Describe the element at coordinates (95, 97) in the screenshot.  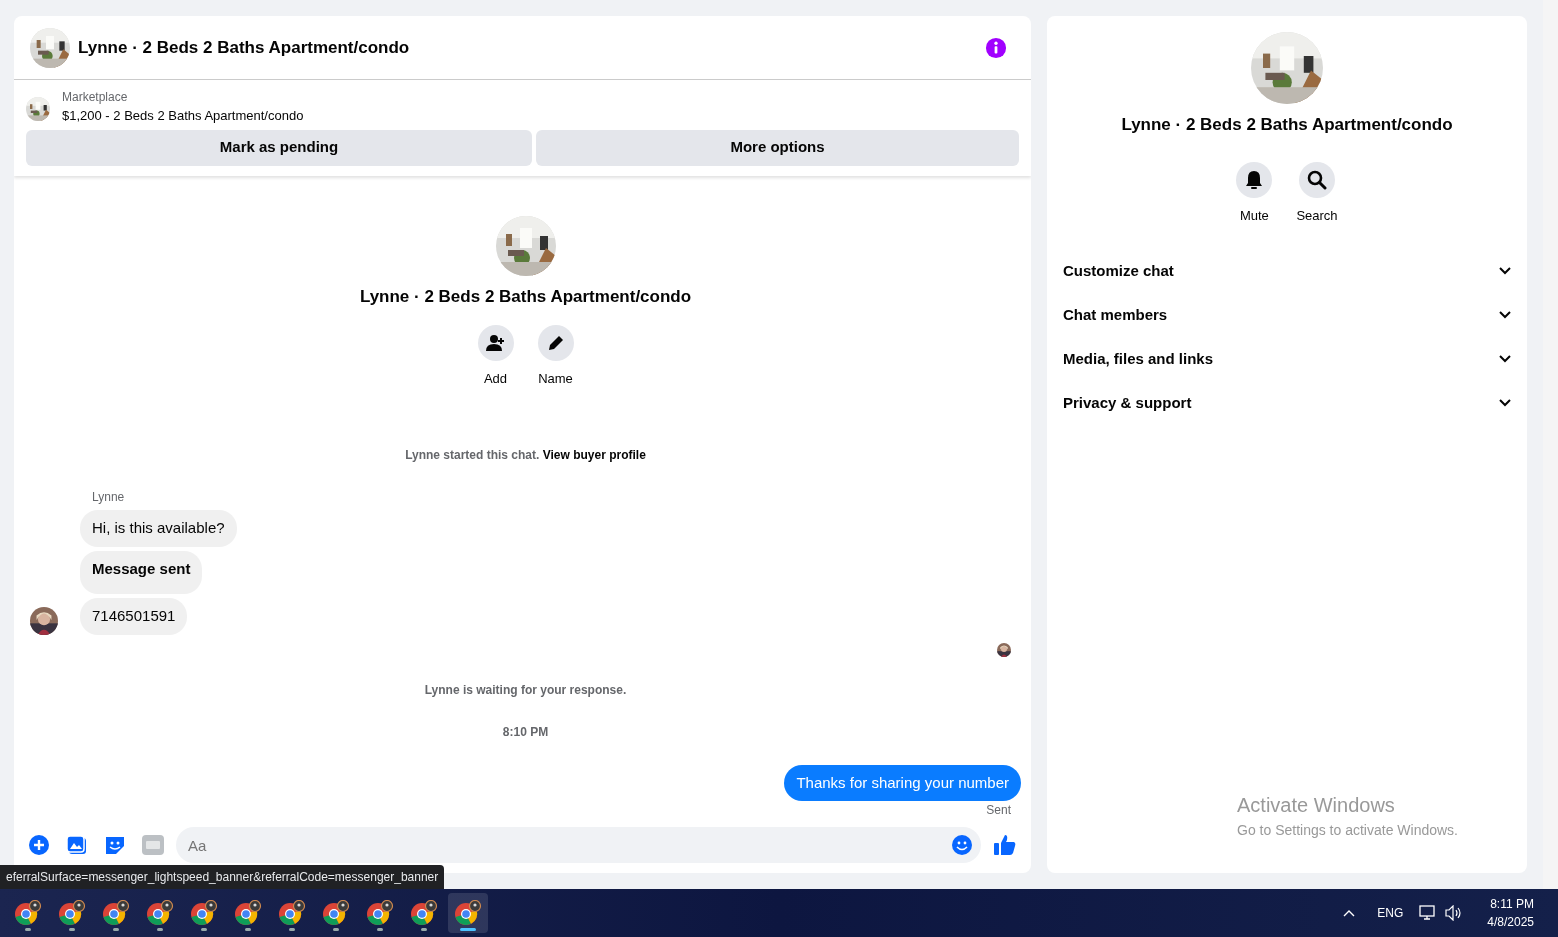
I see `listing-source: Marketplace` at that location.